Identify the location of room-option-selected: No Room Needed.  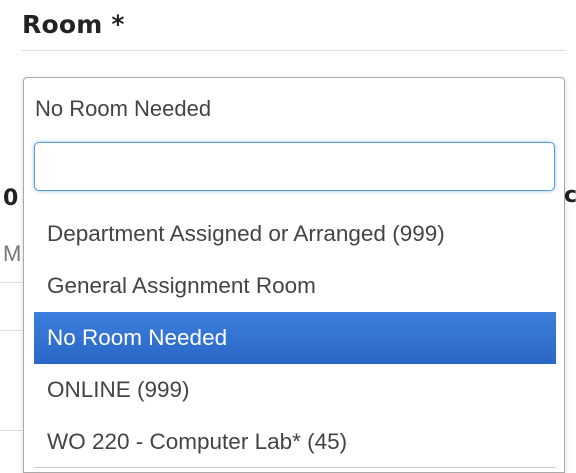
(295, 338).